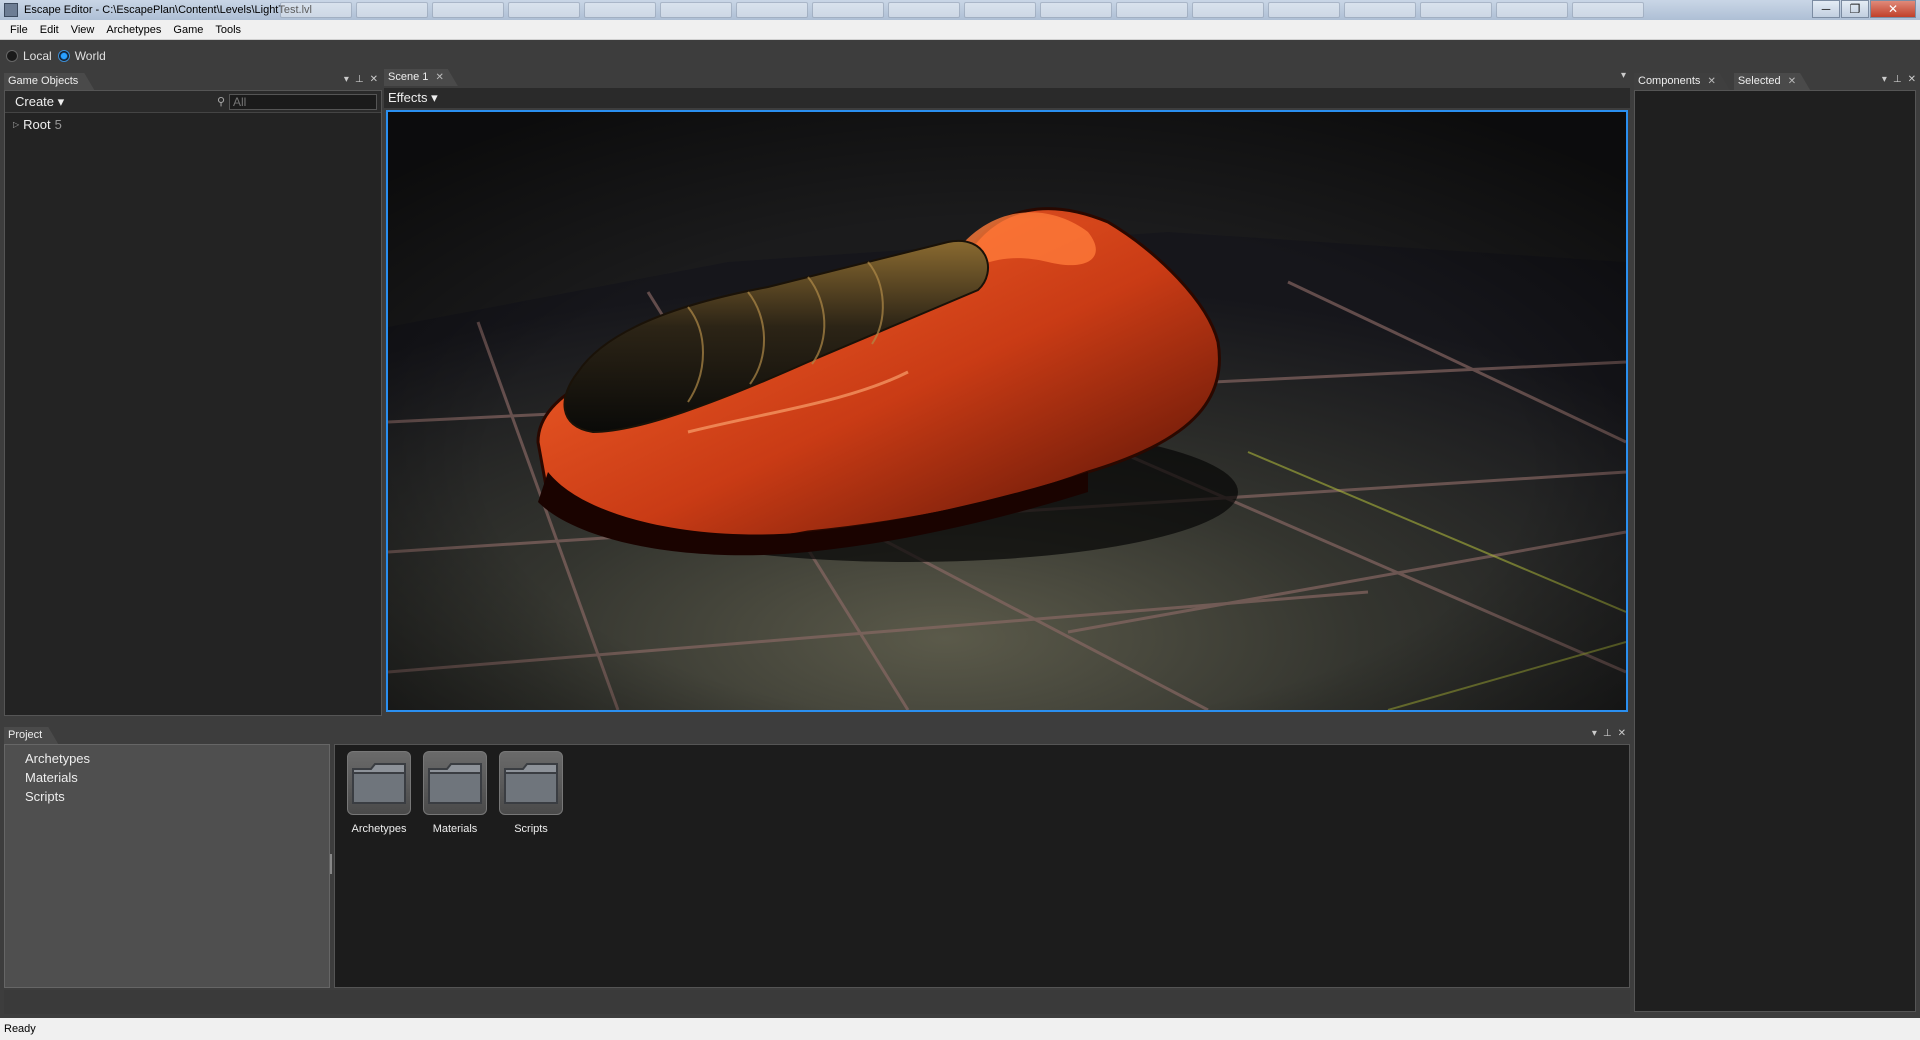 Image resolution: width=1920 pixels, height=1040 pixels. I want to click on inspector-panel: Components ✕ Selected ✕ ▾ ⊥ ✕, so click(1777, 543).